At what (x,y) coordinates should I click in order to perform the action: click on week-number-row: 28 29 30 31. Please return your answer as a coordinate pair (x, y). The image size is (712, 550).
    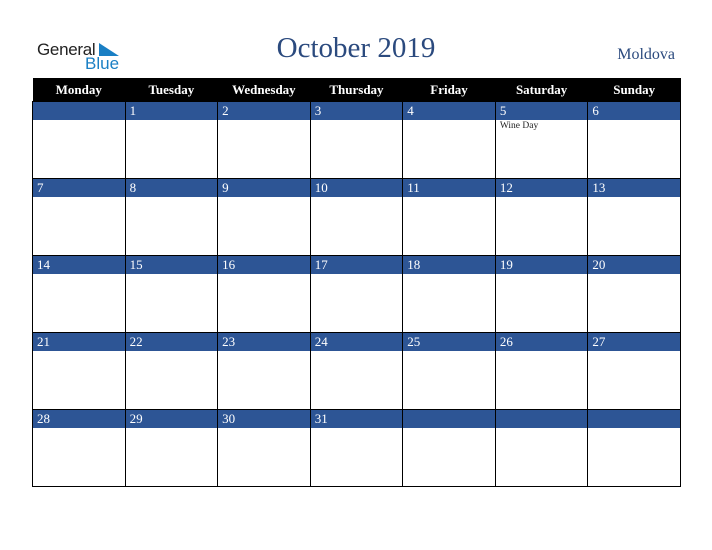
    Looking at the image, I should click on (356, 418).